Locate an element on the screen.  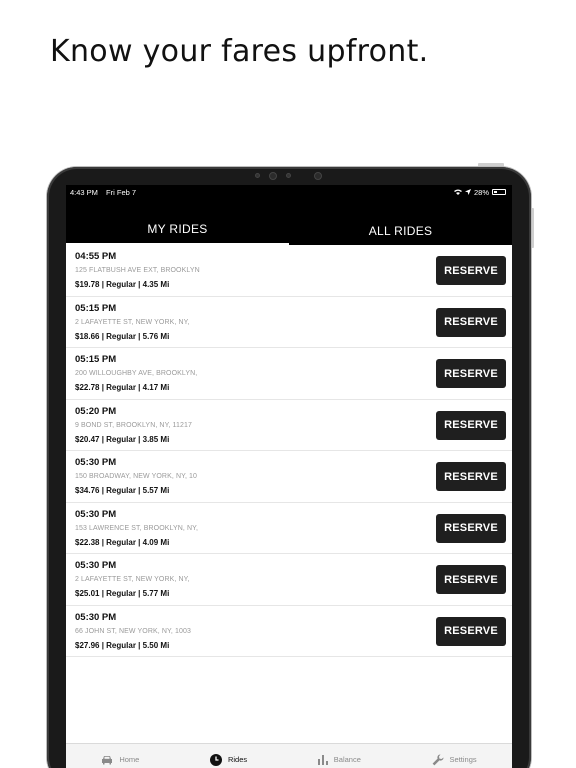
nav-balance: Balance is located at coordinates (339, 759).